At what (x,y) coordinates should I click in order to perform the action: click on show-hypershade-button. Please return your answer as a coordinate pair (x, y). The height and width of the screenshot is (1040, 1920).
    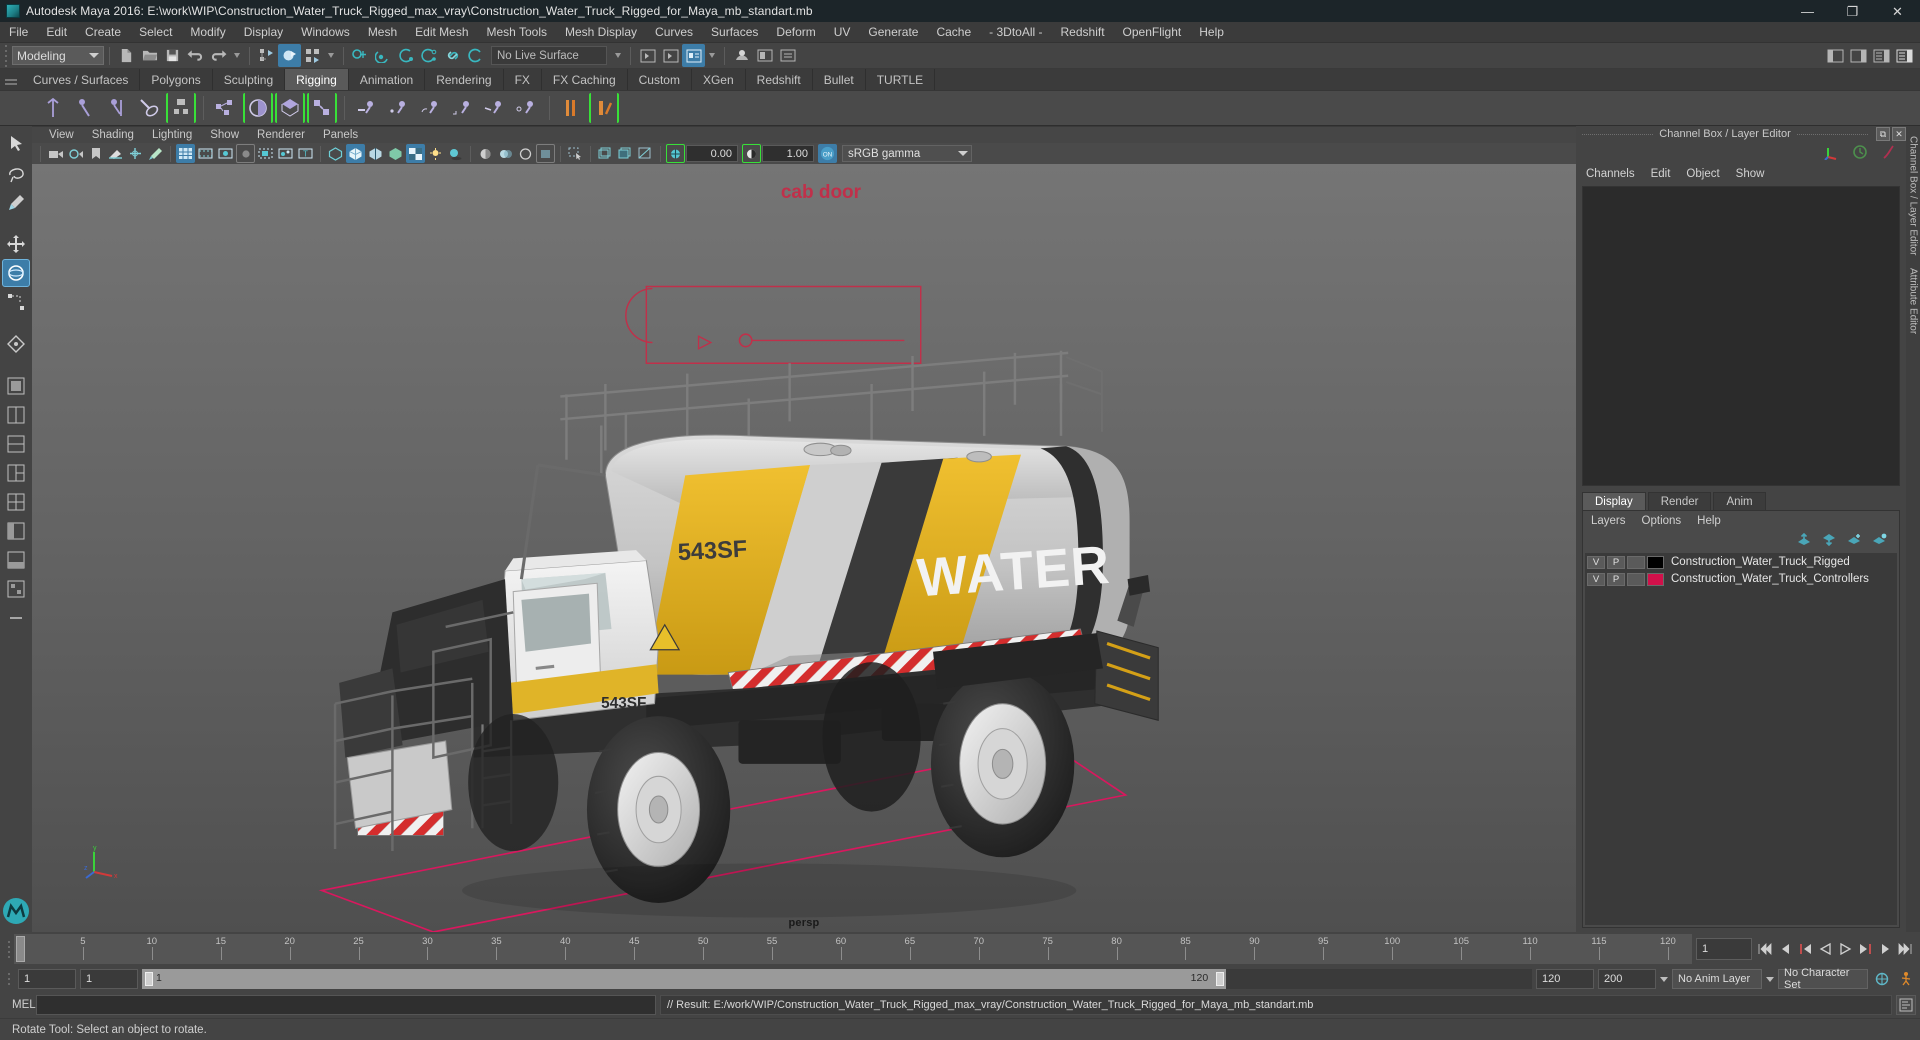
    Looking at the image, I should click on (693, 55).